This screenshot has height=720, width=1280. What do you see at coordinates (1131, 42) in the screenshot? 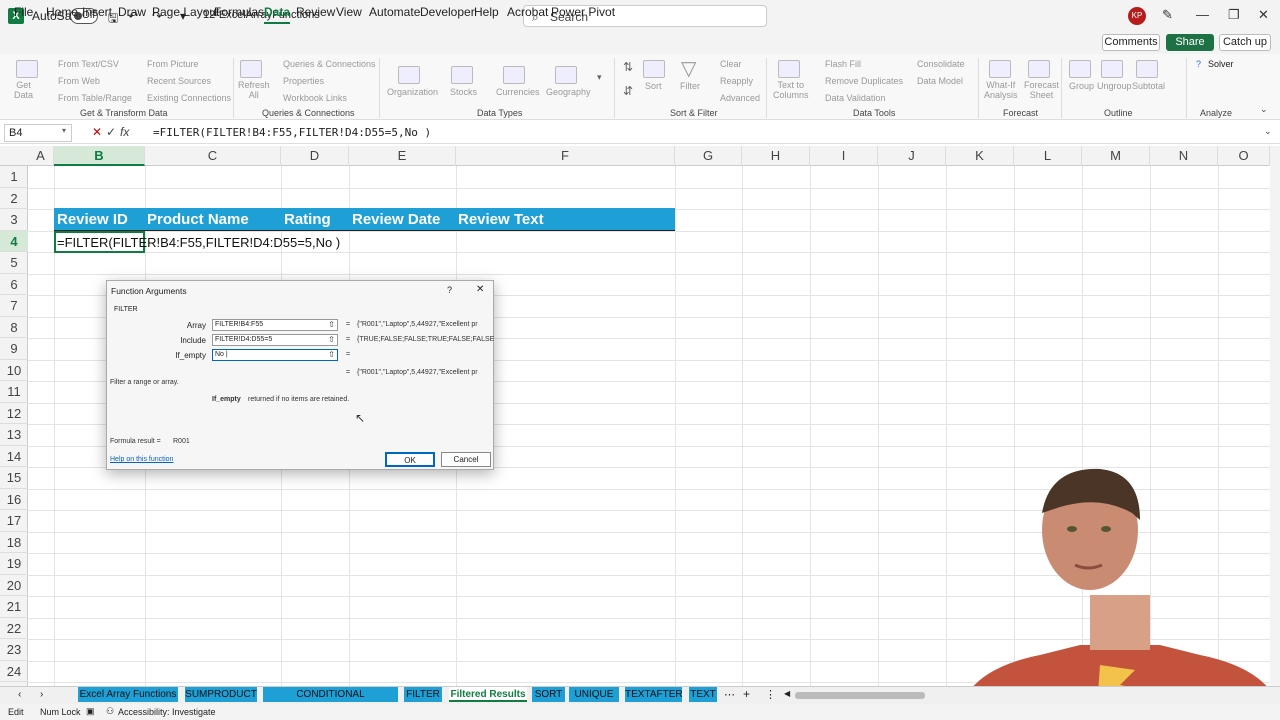
I see `comments-button: Comments` at bounding box center [1131, 42].